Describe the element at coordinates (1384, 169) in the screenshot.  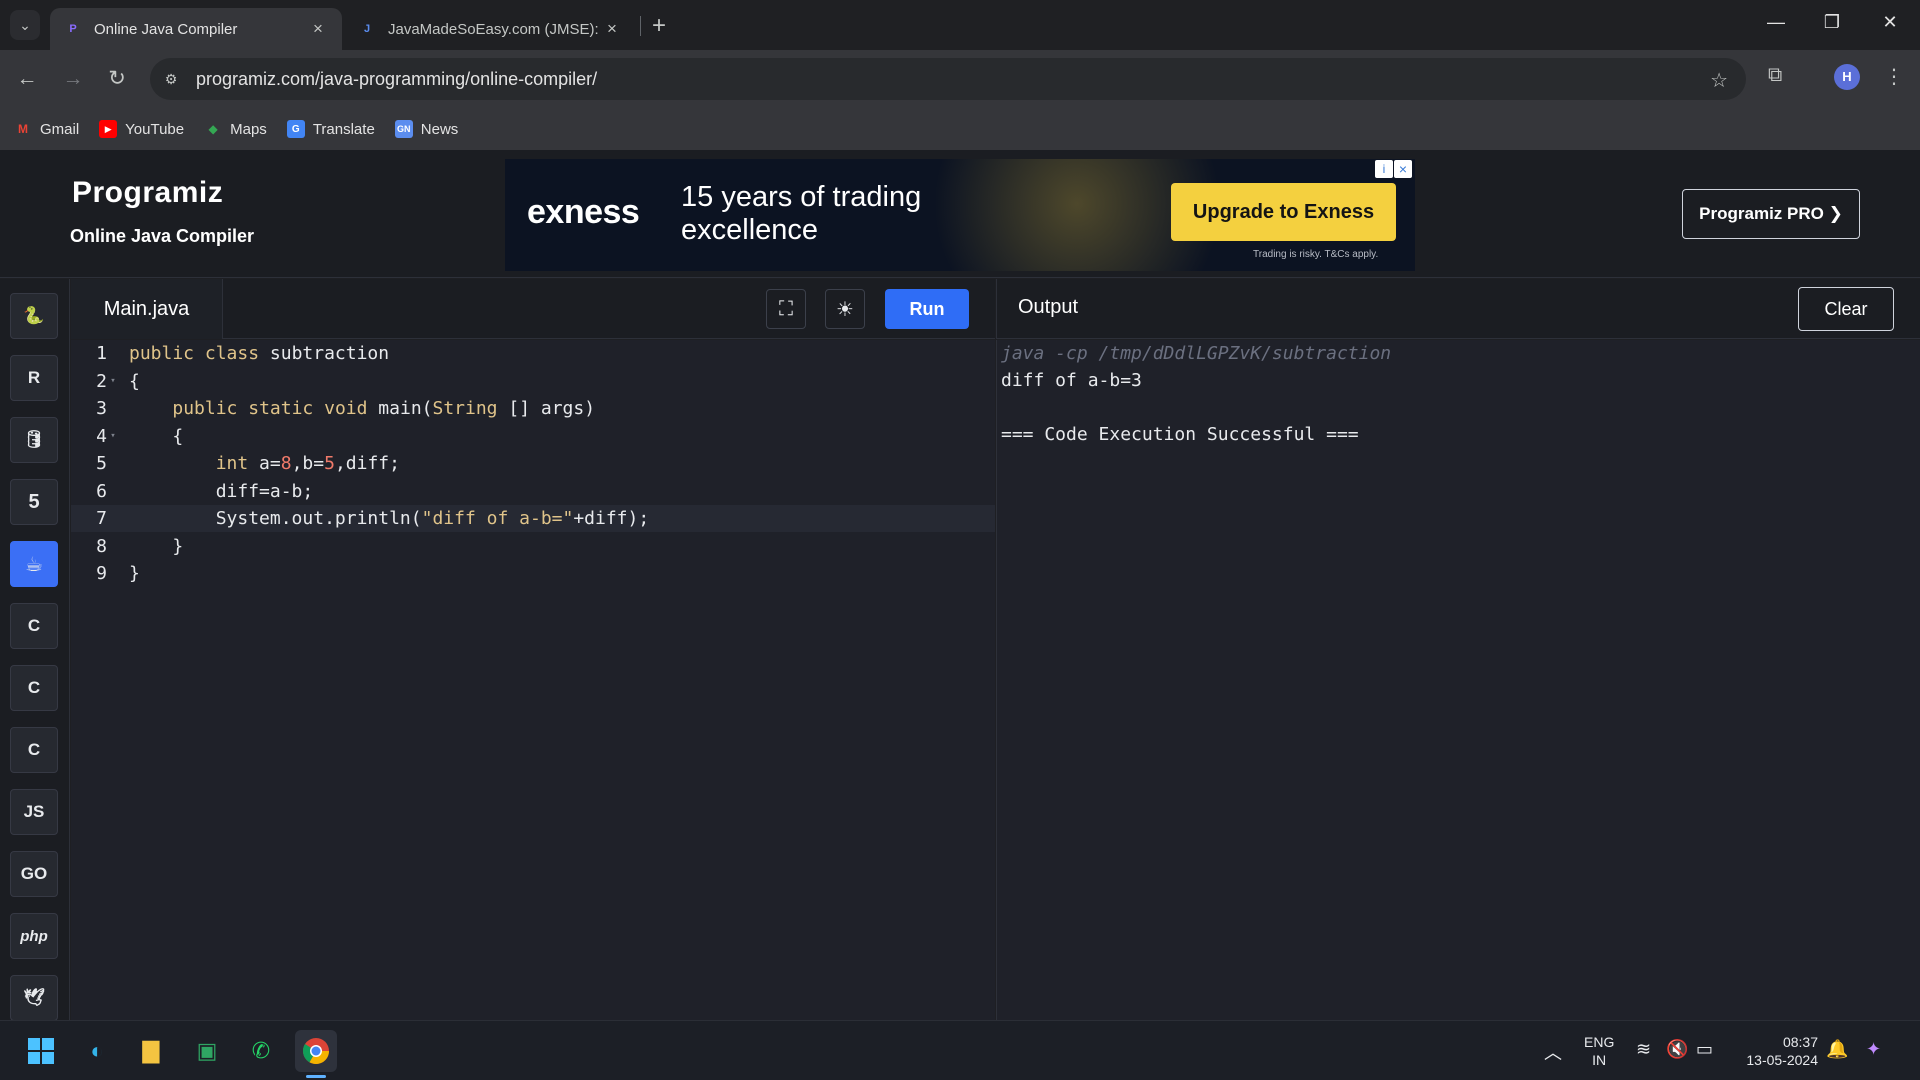
I see `ad-info-icon: i` at that location.